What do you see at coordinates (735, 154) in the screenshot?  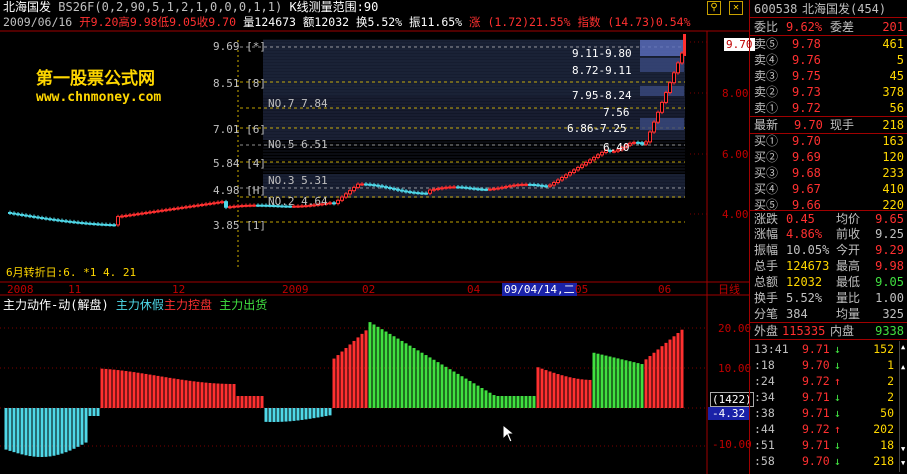 I see `price-axis-6: 6.00` at bounding box center [735, 154].